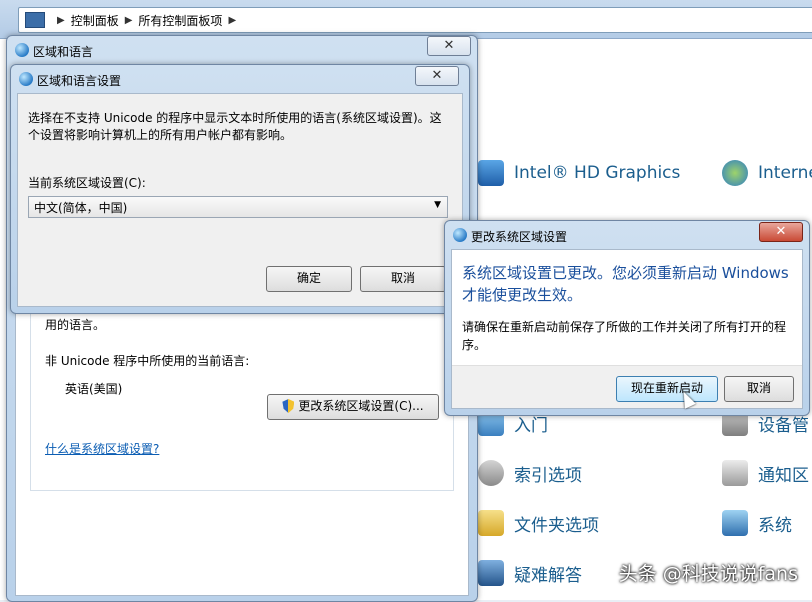  I want to click on address-bar: ▶ 控制面板 ▶ 所有控制面板项 ▶, so click(415, 20).